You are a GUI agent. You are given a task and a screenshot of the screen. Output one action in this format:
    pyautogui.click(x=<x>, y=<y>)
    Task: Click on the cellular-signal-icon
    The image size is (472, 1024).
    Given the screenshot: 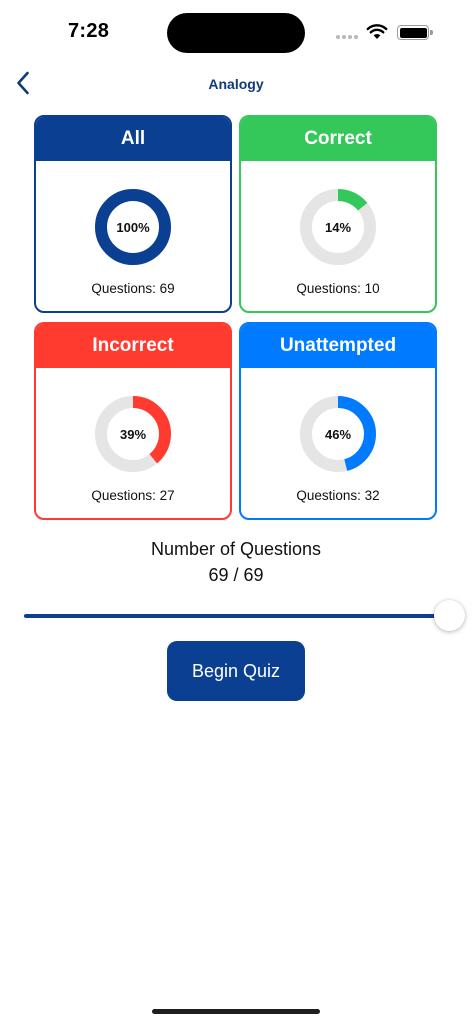 What is the action you would take?
    pyautogui.click(x=347, y=37)
    